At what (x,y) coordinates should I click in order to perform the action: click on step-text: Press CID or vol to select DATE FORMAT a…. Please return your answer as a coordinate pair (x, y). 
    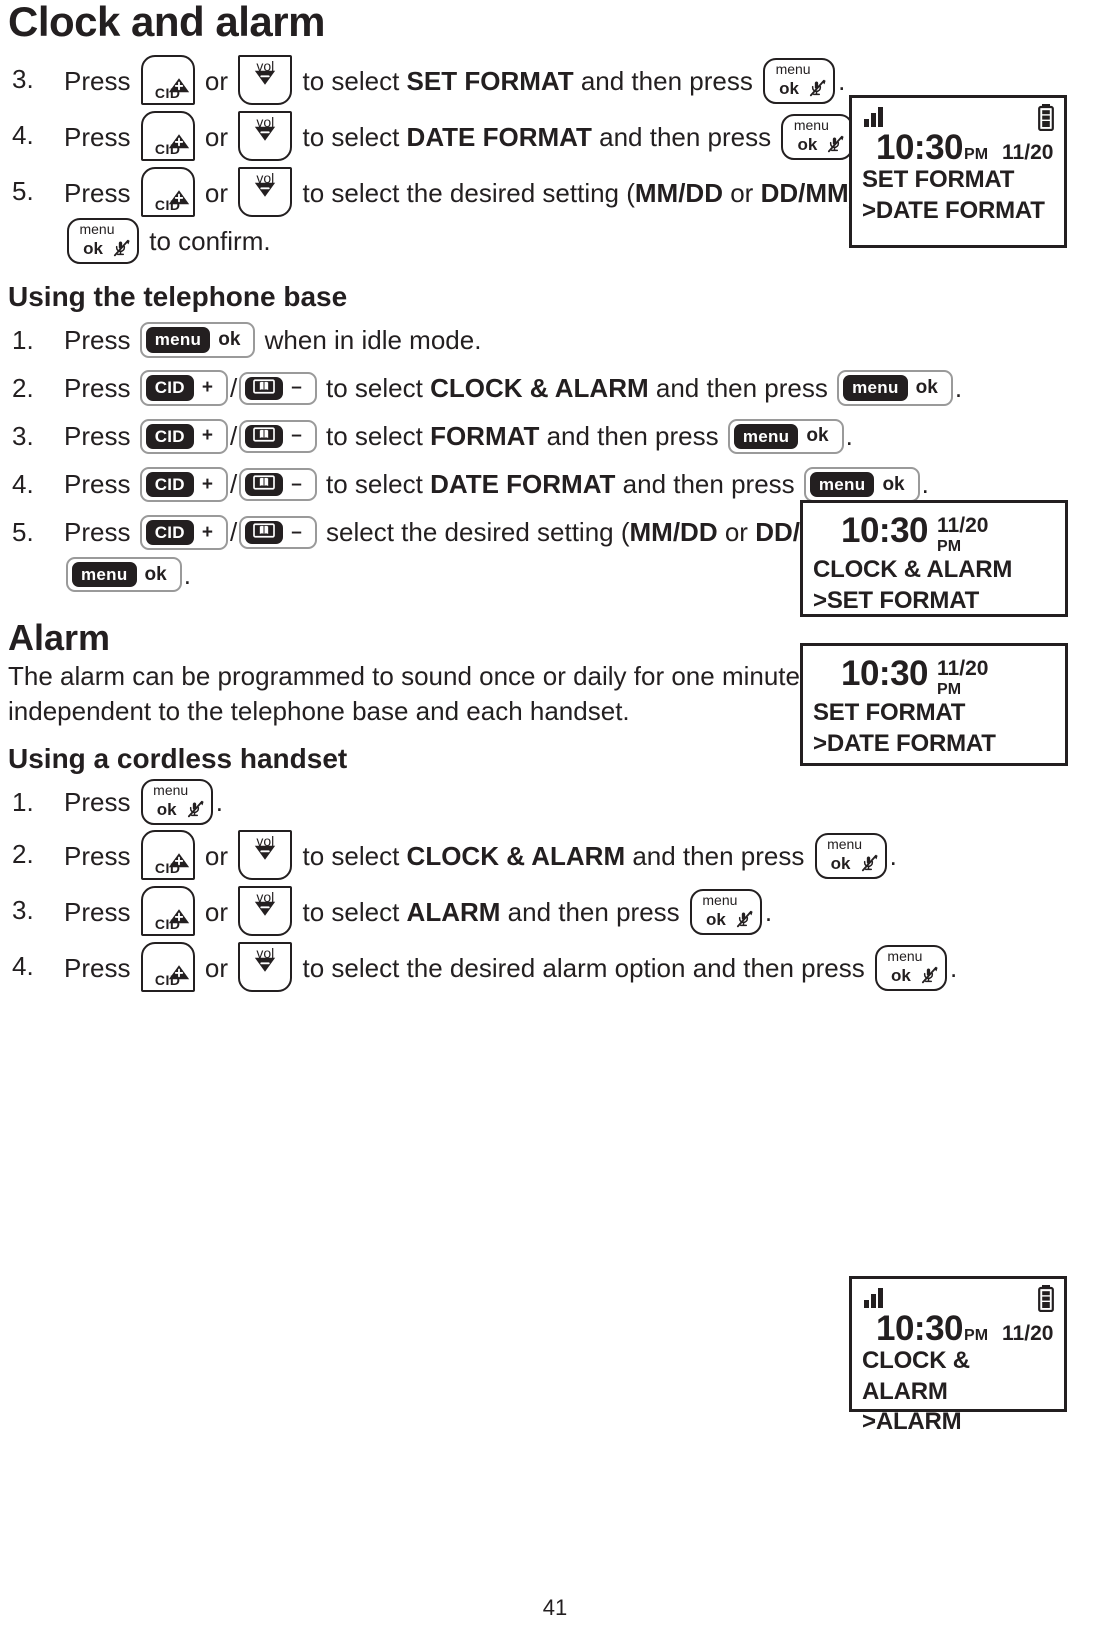
    Looking at the image, I should click on (464, 136).